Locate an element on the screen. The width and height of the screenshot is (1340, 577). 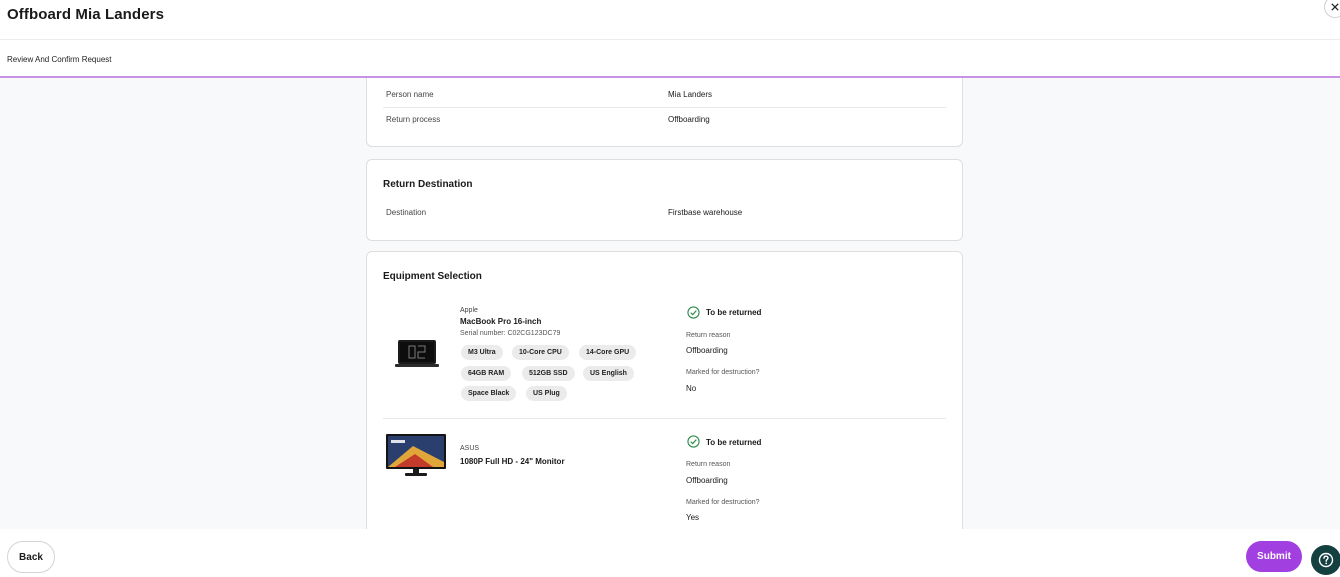
spec-chip: 14-Core GPU is located at coordinates (608, 352).